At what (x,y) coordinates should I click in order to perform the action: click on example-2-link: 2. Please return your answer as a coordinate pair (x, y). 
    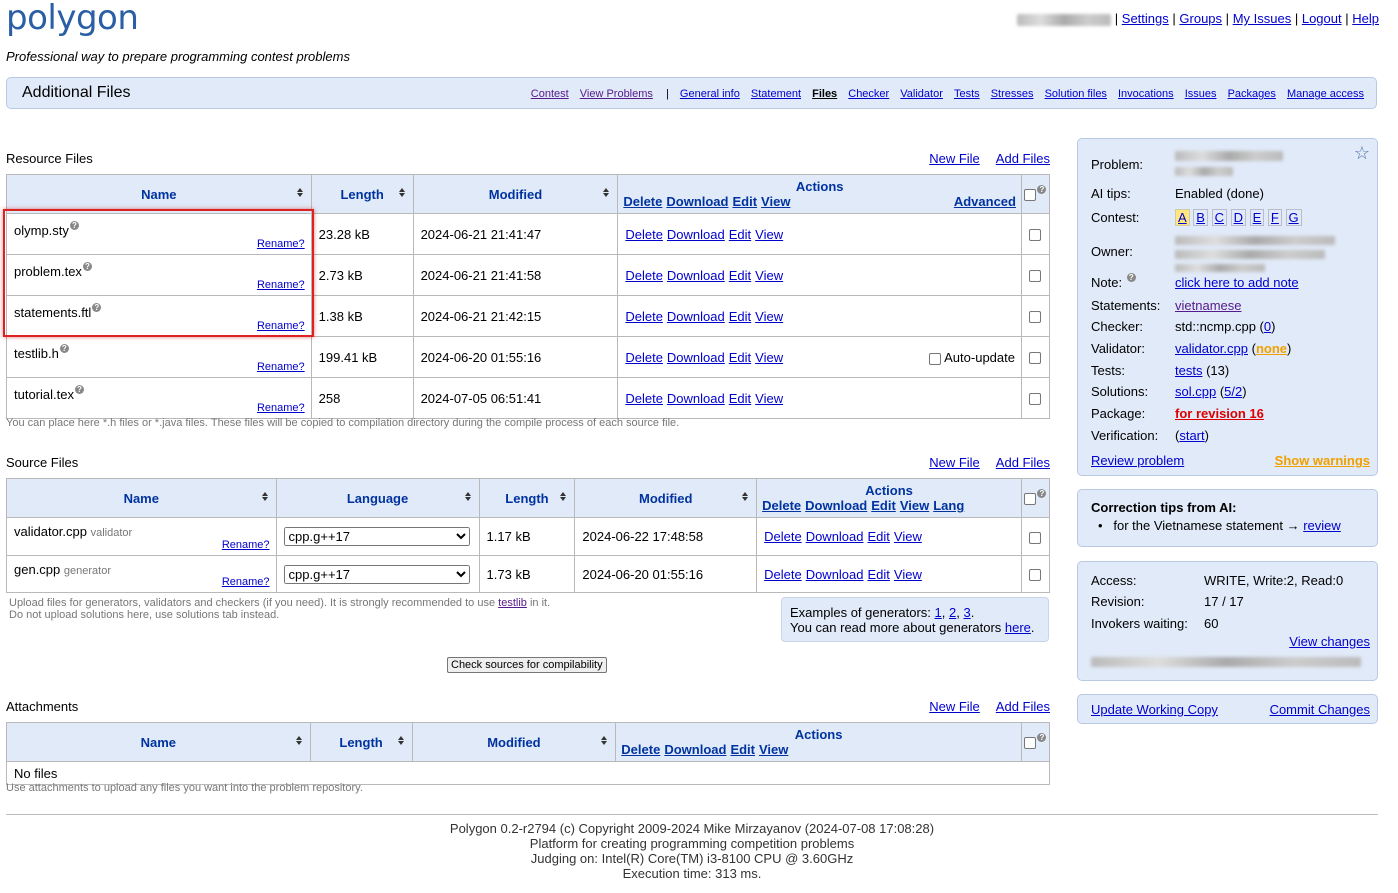
    Looking at the image, I should click on (952, 612).